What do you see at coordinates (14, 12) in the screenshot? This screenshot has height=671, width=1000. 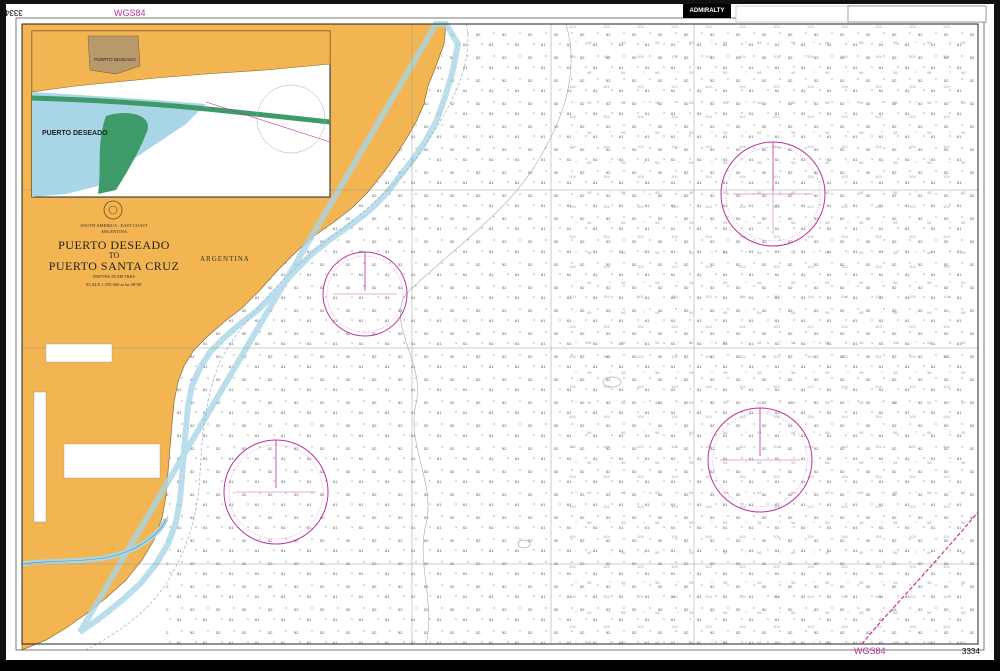 I see `chart-number-top-left: 3334` at bounding box center [14, 12].